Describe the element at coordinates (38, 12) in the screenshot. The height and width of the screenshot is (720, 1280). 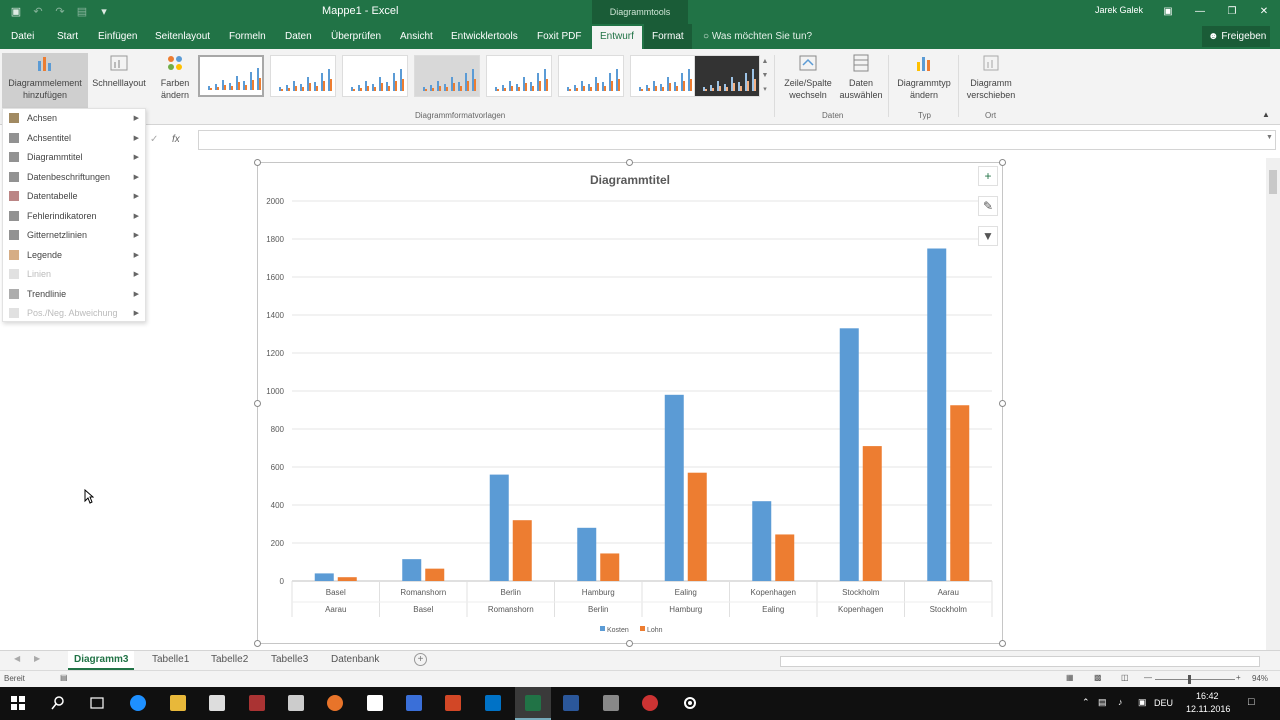
I see `undo-icon: ↶` at that location.